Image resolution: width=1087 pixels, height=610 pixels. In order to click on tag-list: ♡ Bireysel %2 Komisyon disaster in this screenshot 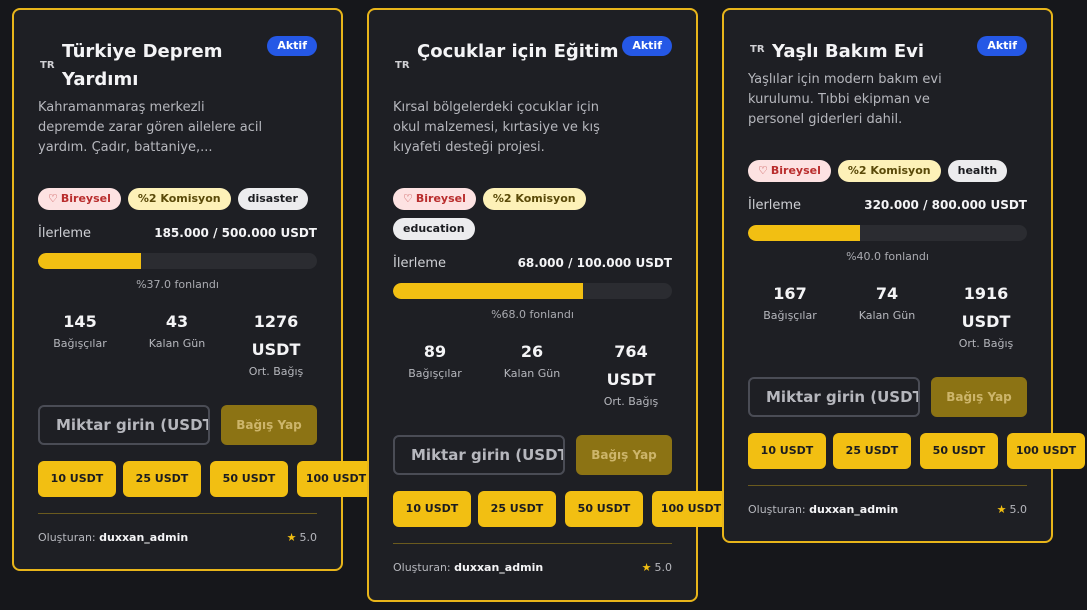, I will do `click(177, 203)`.